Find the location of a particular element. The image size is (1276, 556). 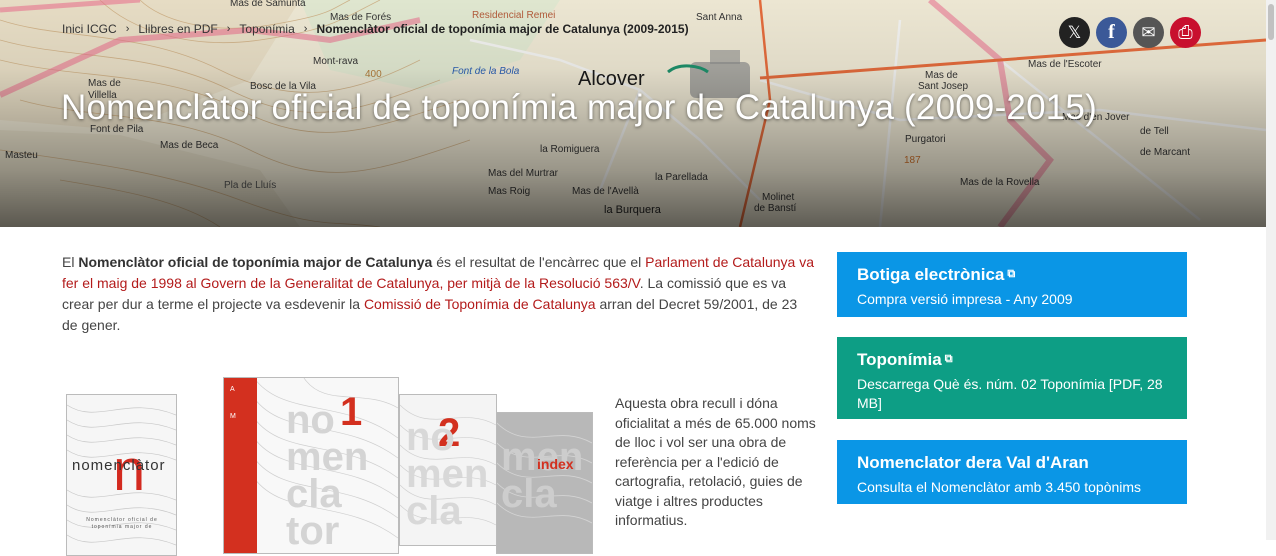

intro-text: és el resultat de l'encàrrec que el is located at coordinates (539, 262).